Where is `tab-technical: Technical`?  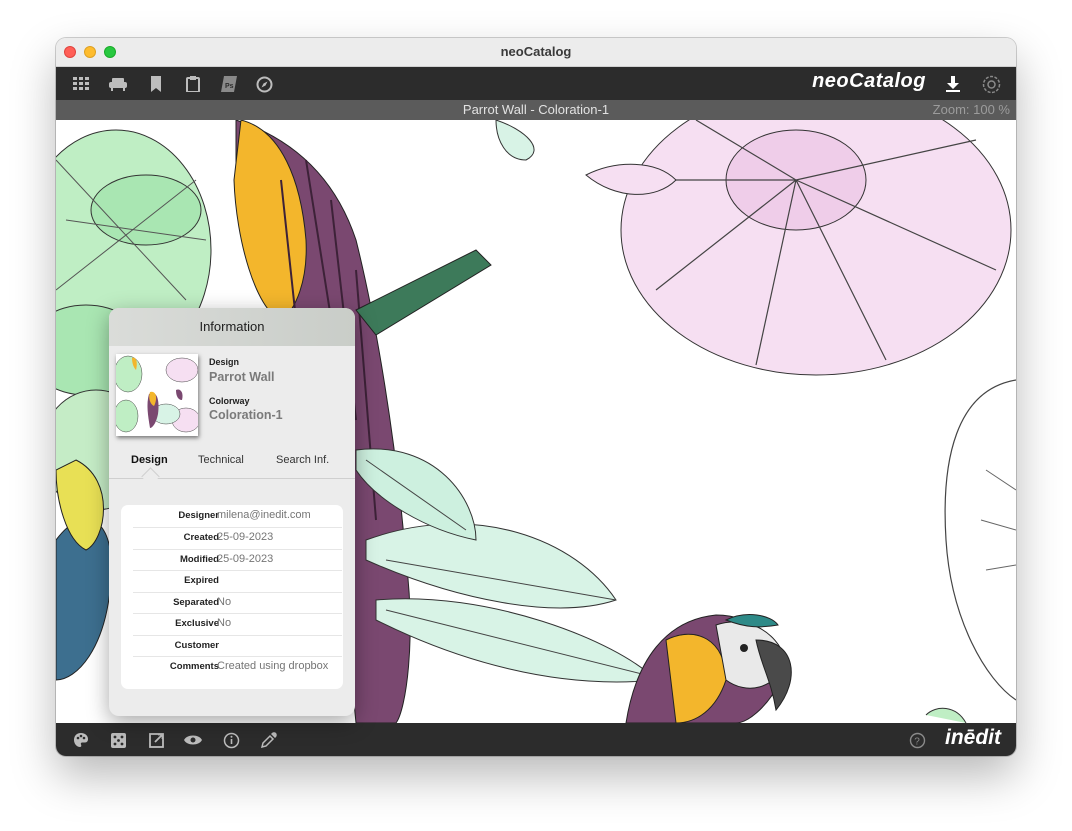
tab-technical: Technical is located at coordinates (221, 460).